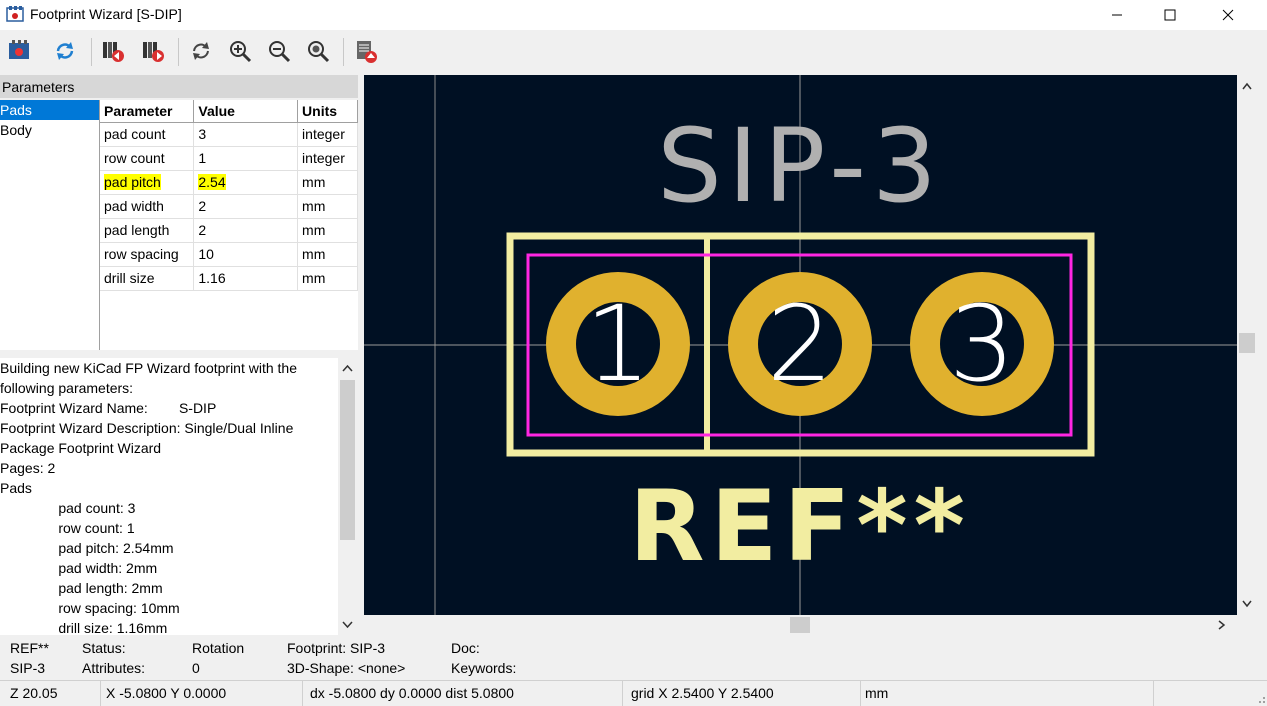  I want to click on maximize-button, so click(1170, 15).